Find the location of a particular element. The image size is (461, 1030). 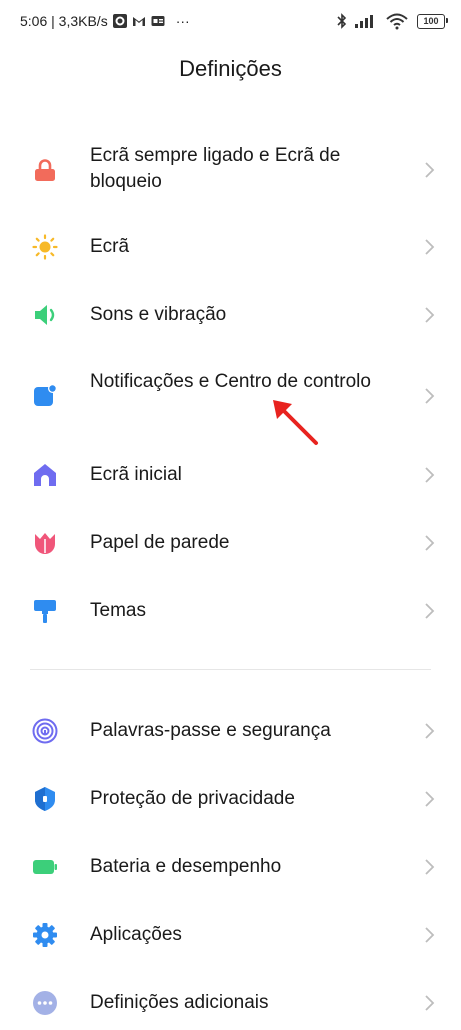

settings-item-battery: Bateria e desempenho is located at coordinates (230, 867).